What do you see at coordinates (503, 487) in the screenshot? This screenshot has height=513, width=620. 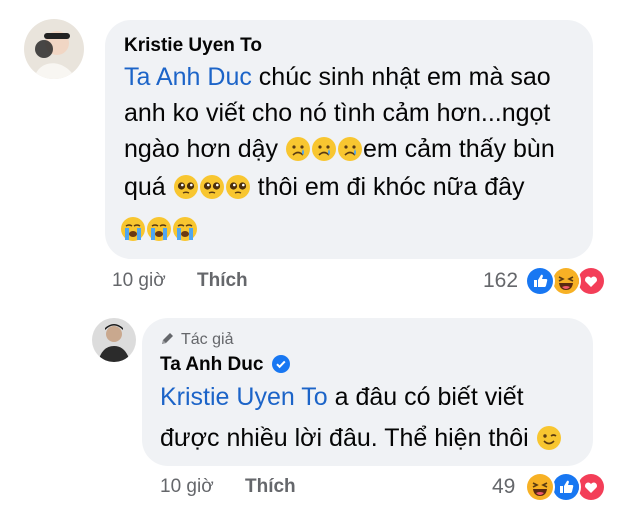 I see `reply-reaction-count: 49` at bounding box center [503, 487].